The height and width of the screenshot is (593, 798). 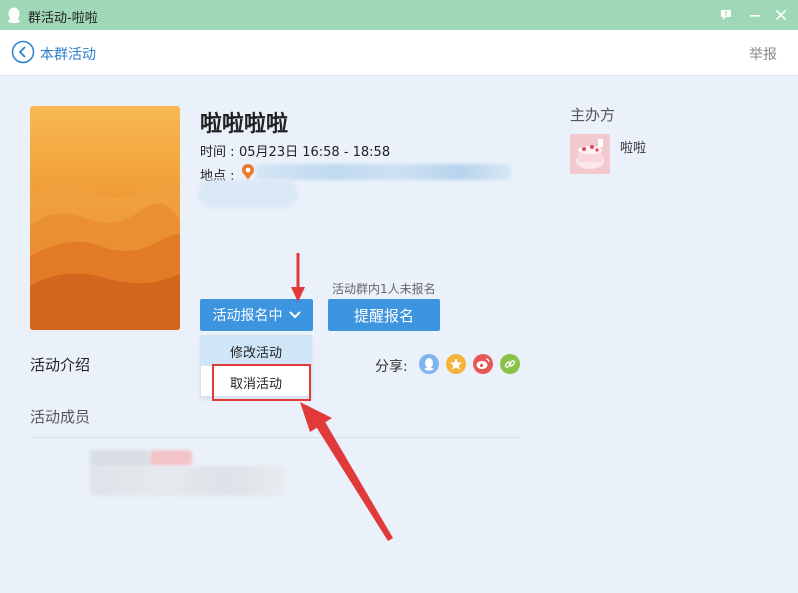 What do you see at coordinates (315, 152) in the screenshot?
I see `event-time-value: 05月23日 16:58 - 18:58` at bounding box center [315, 152].